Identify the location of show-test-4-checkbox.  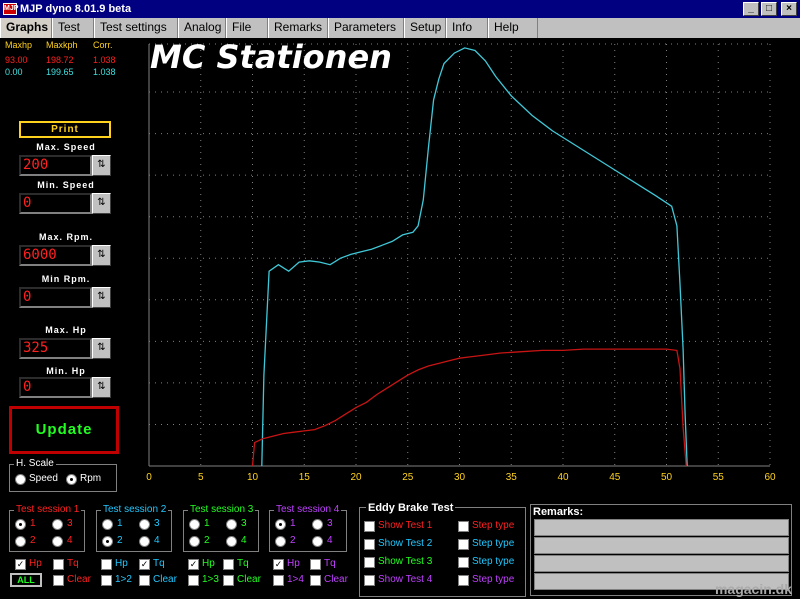
(369, 580).